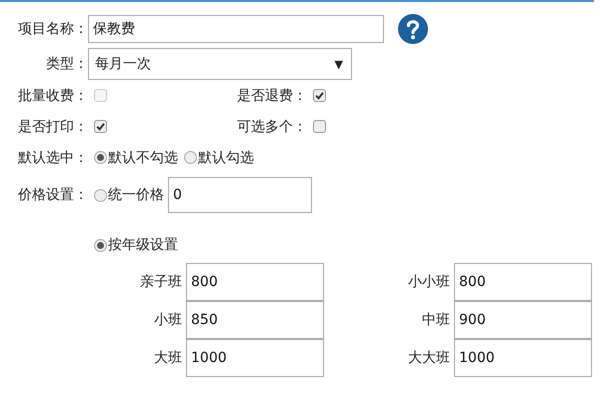 Image resolution: width=600 pixels, height=420 pixels. I want to click on radio-label: 默认不勾选, so click(143, 157).